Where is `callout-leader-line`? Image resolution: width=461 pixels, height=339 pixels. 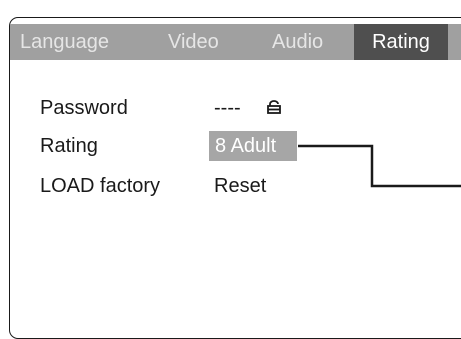 callout-leader-line is located at coordinates (379, 166).